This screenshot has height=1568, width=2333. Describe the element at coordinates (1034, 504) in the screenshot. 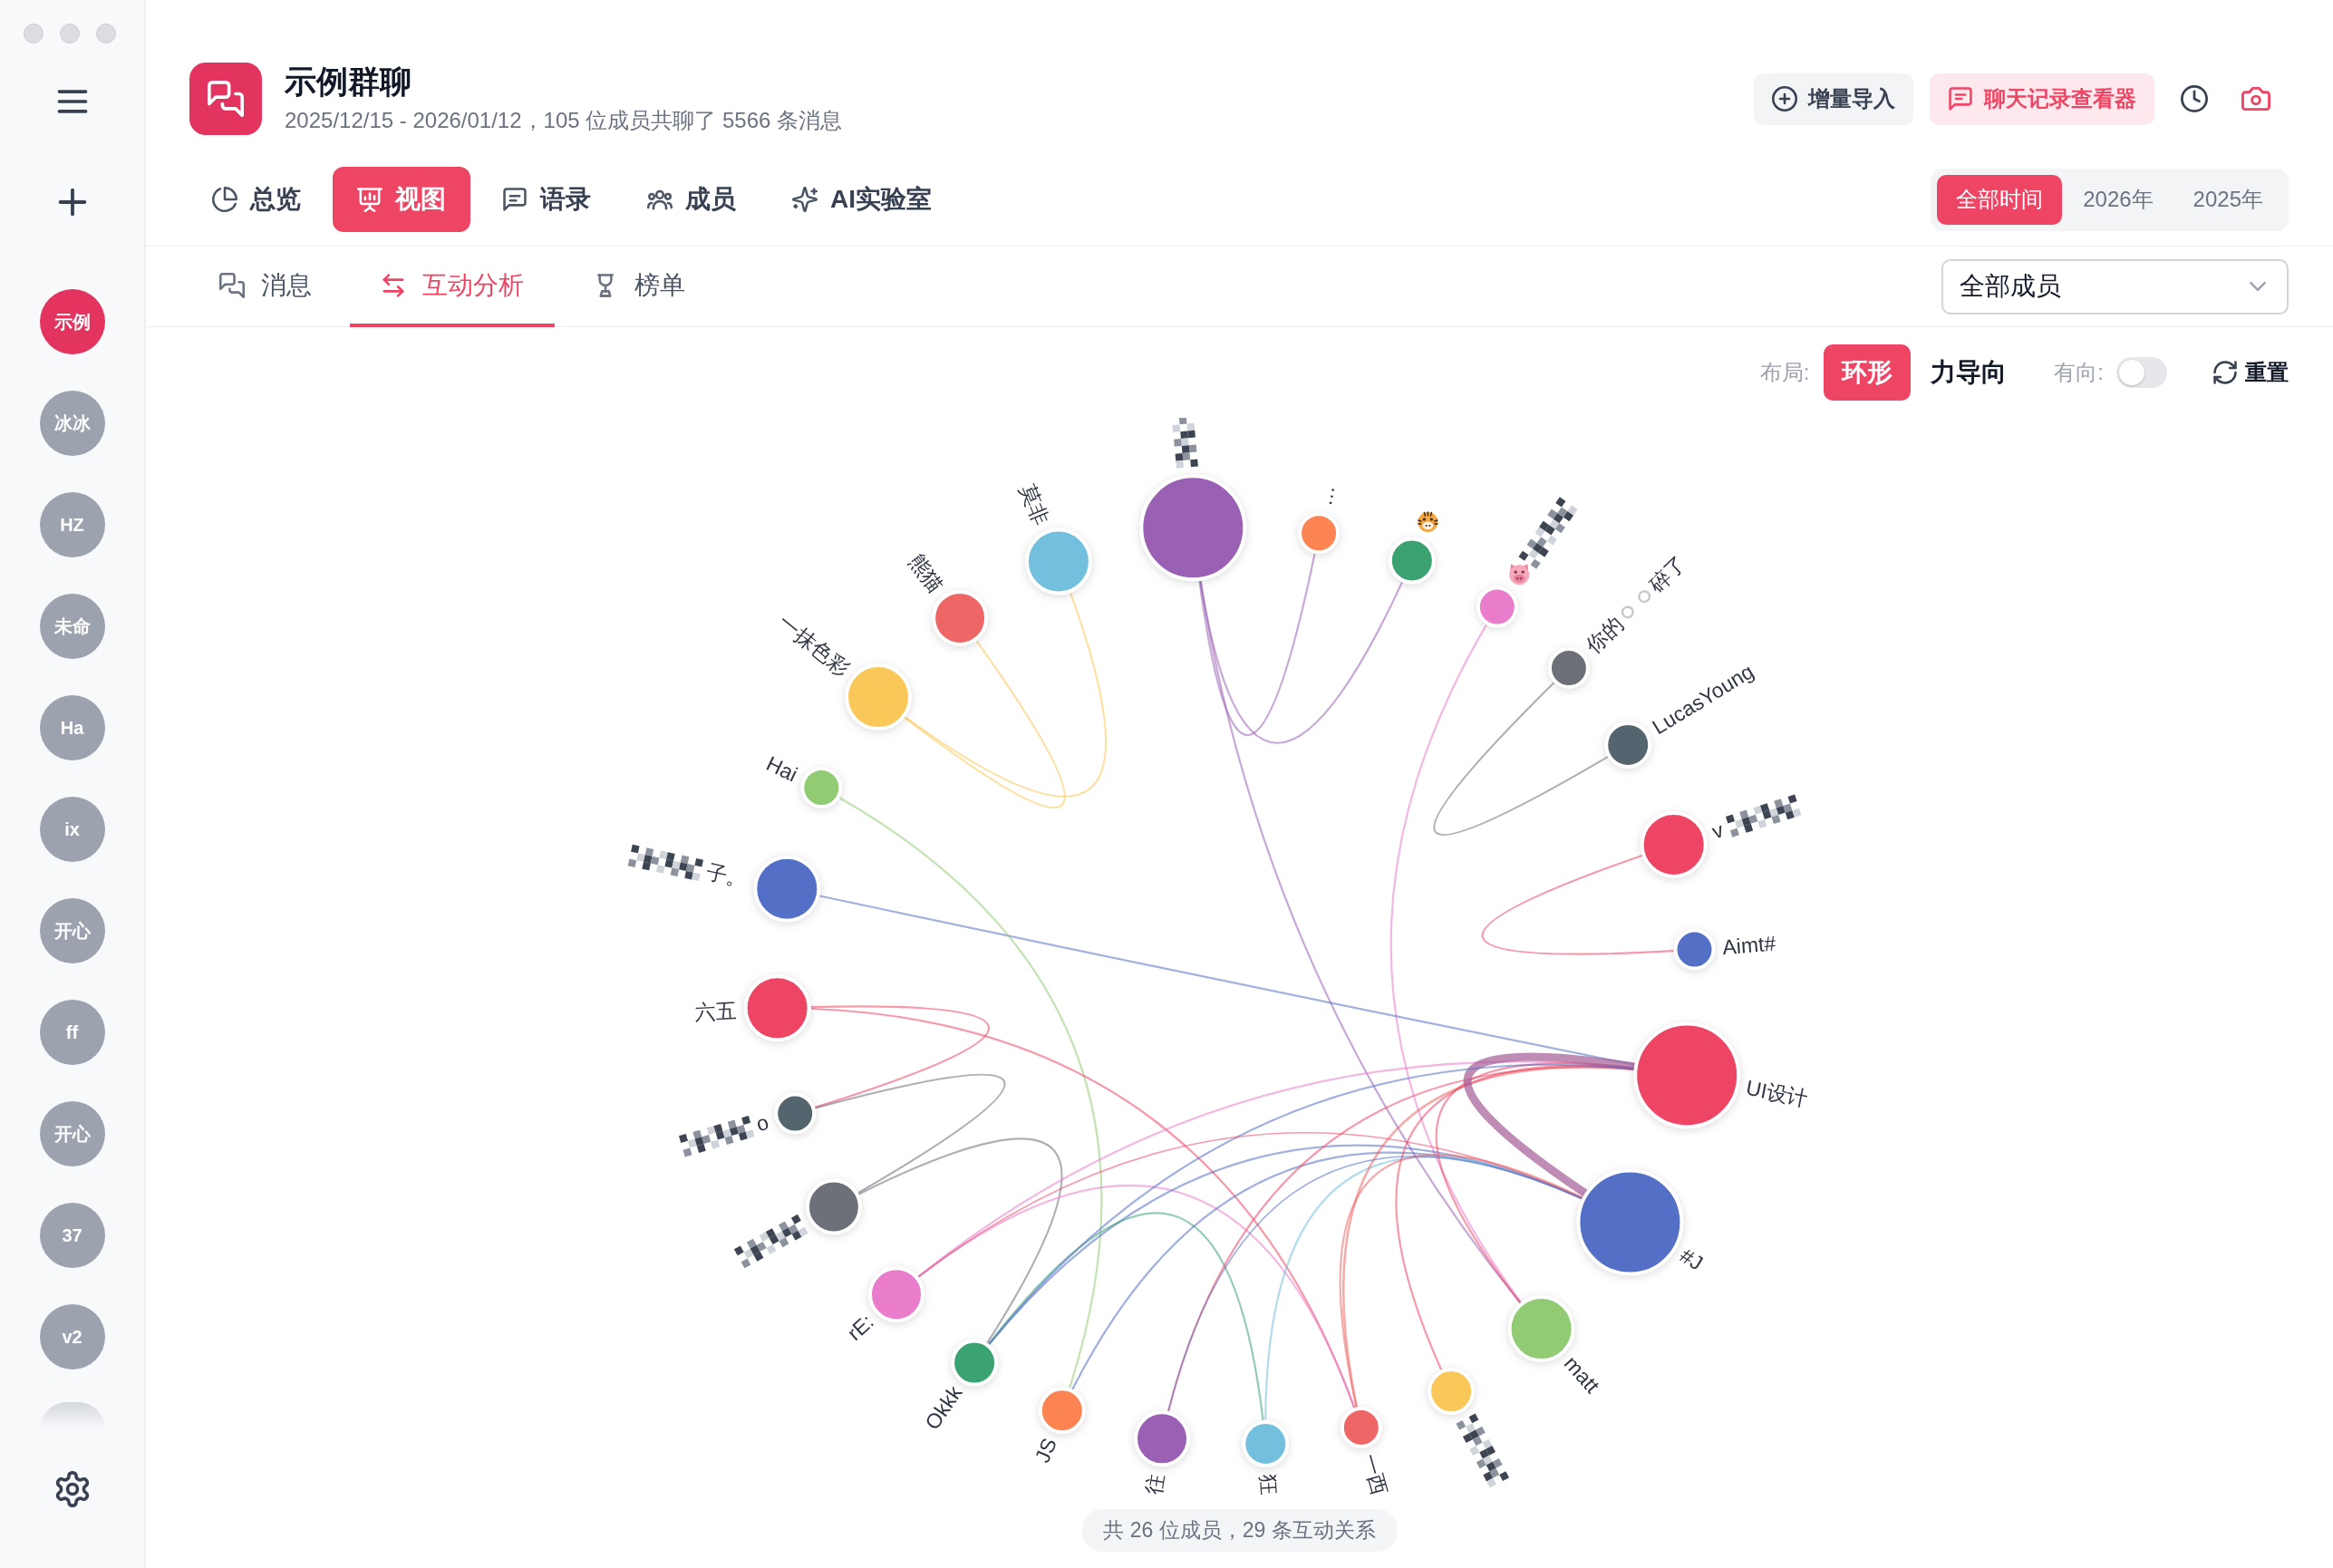

I see `node-label: 莫非` at that location.